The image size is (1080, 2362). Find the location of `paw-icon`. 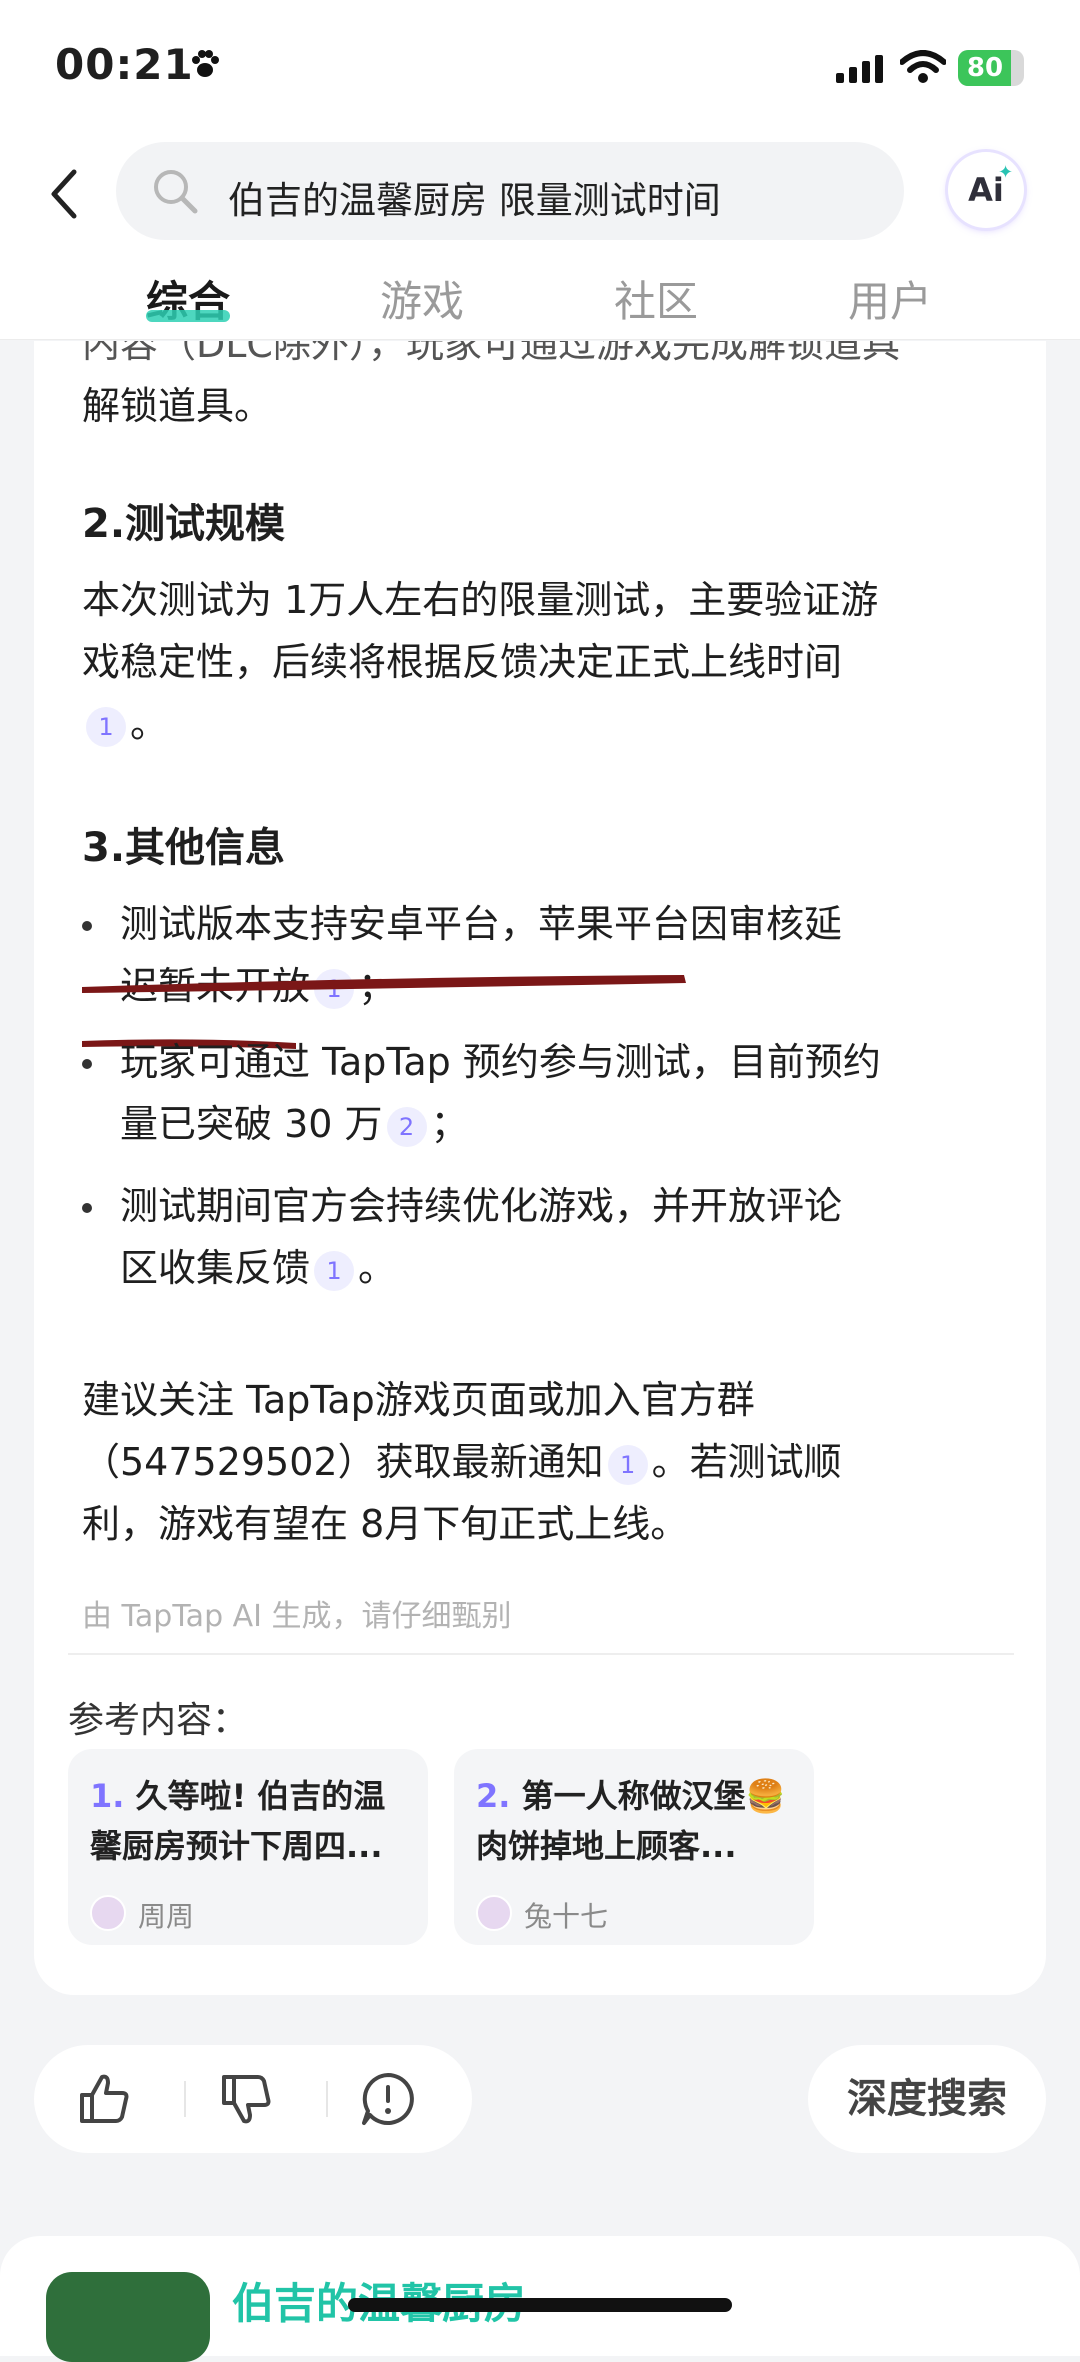

paw-icon is located at coordinates (205, 63).